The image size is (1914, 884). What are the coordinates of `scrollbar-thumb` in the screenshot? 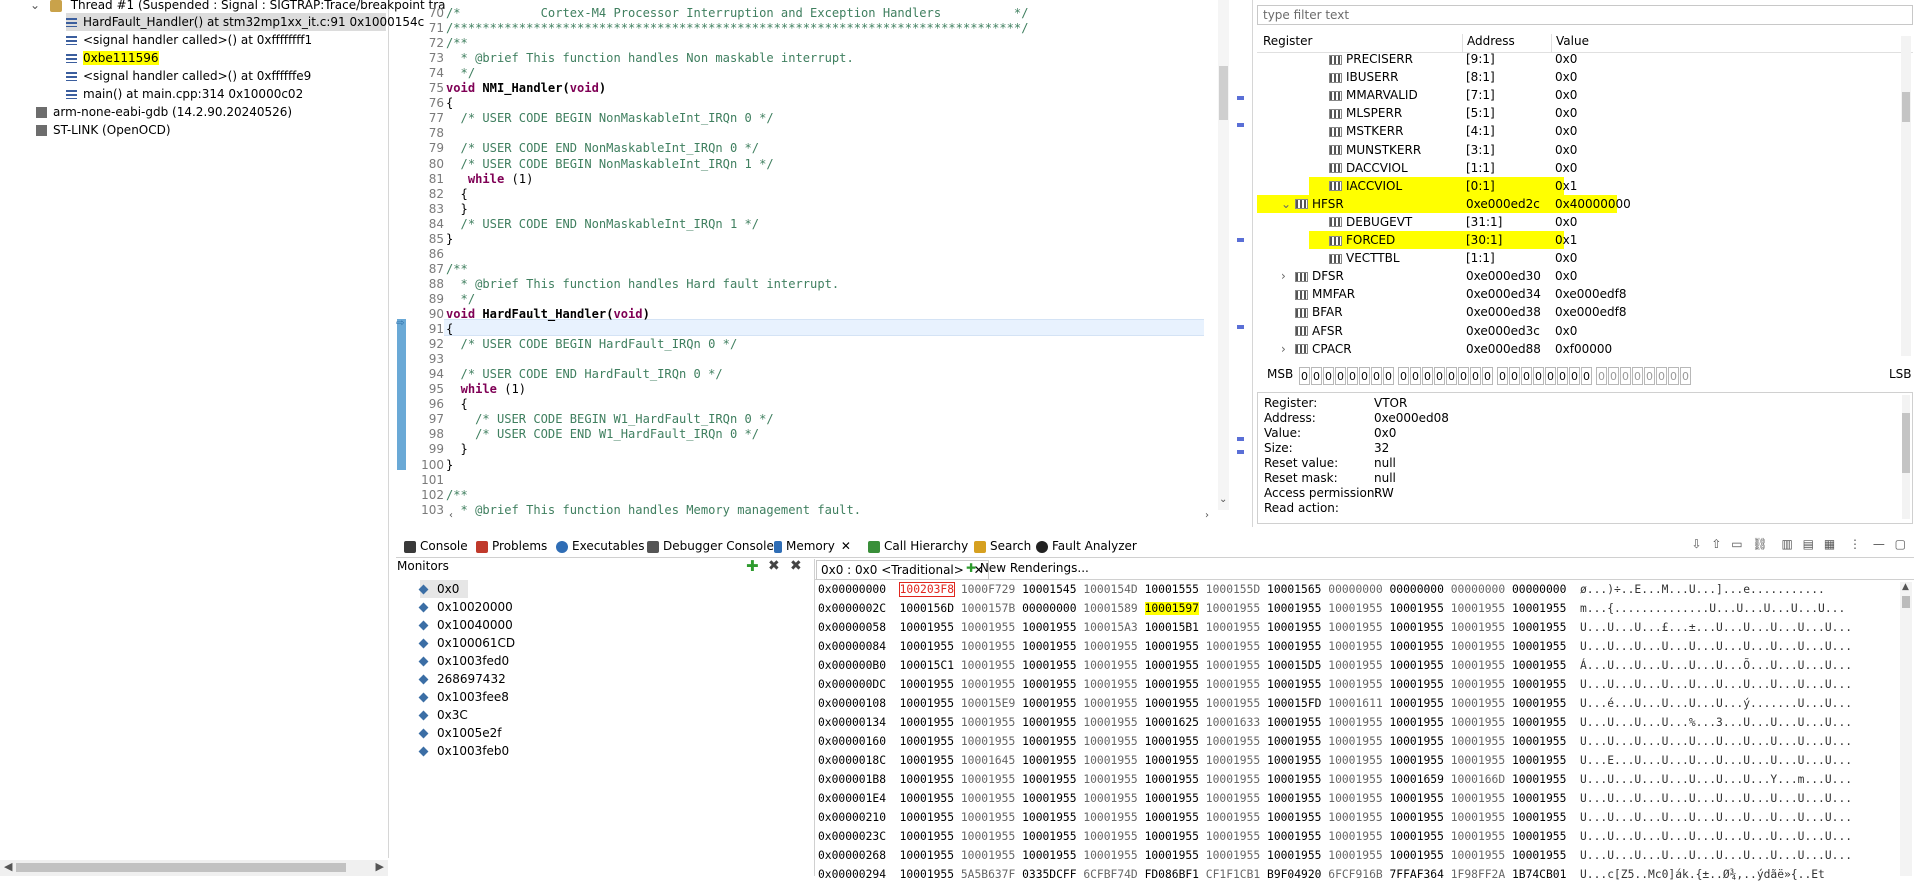 It's located at (181, 867).